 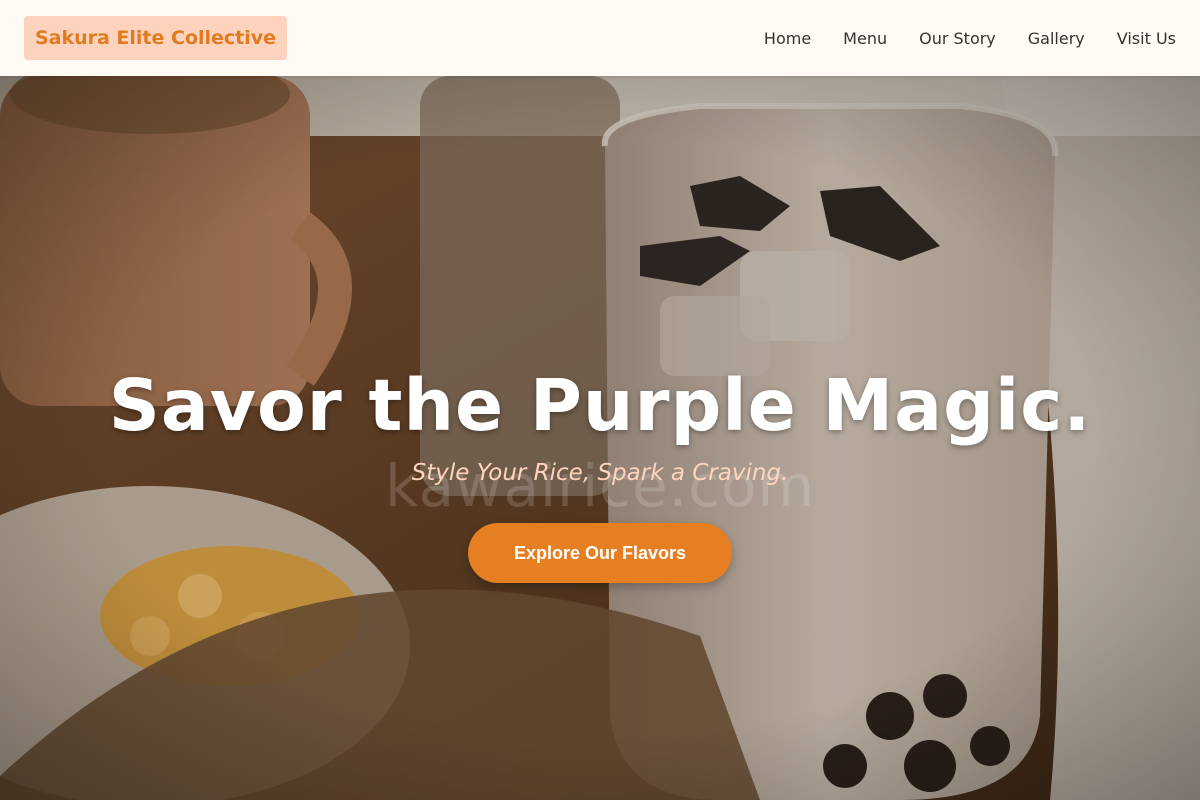 What do you see at coordinates (1146, 38) in the screenshot?
I see `nav-link-visit-us: Visit Us` at bounding box center [1146, 38].